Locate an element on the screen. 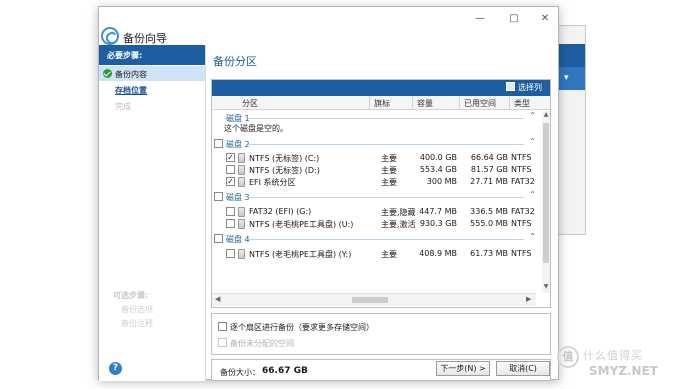 This screenshot has width=680, height=389. partition-name: NTFS (老毛桃PE工具盘) (Y:) is located at coordinates (300, 254).